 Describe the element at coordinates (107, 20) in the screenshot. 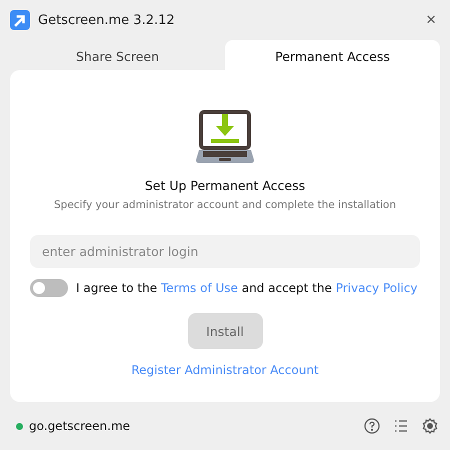

I see `window-title: Getscreen.me 3.2.12` at that location.